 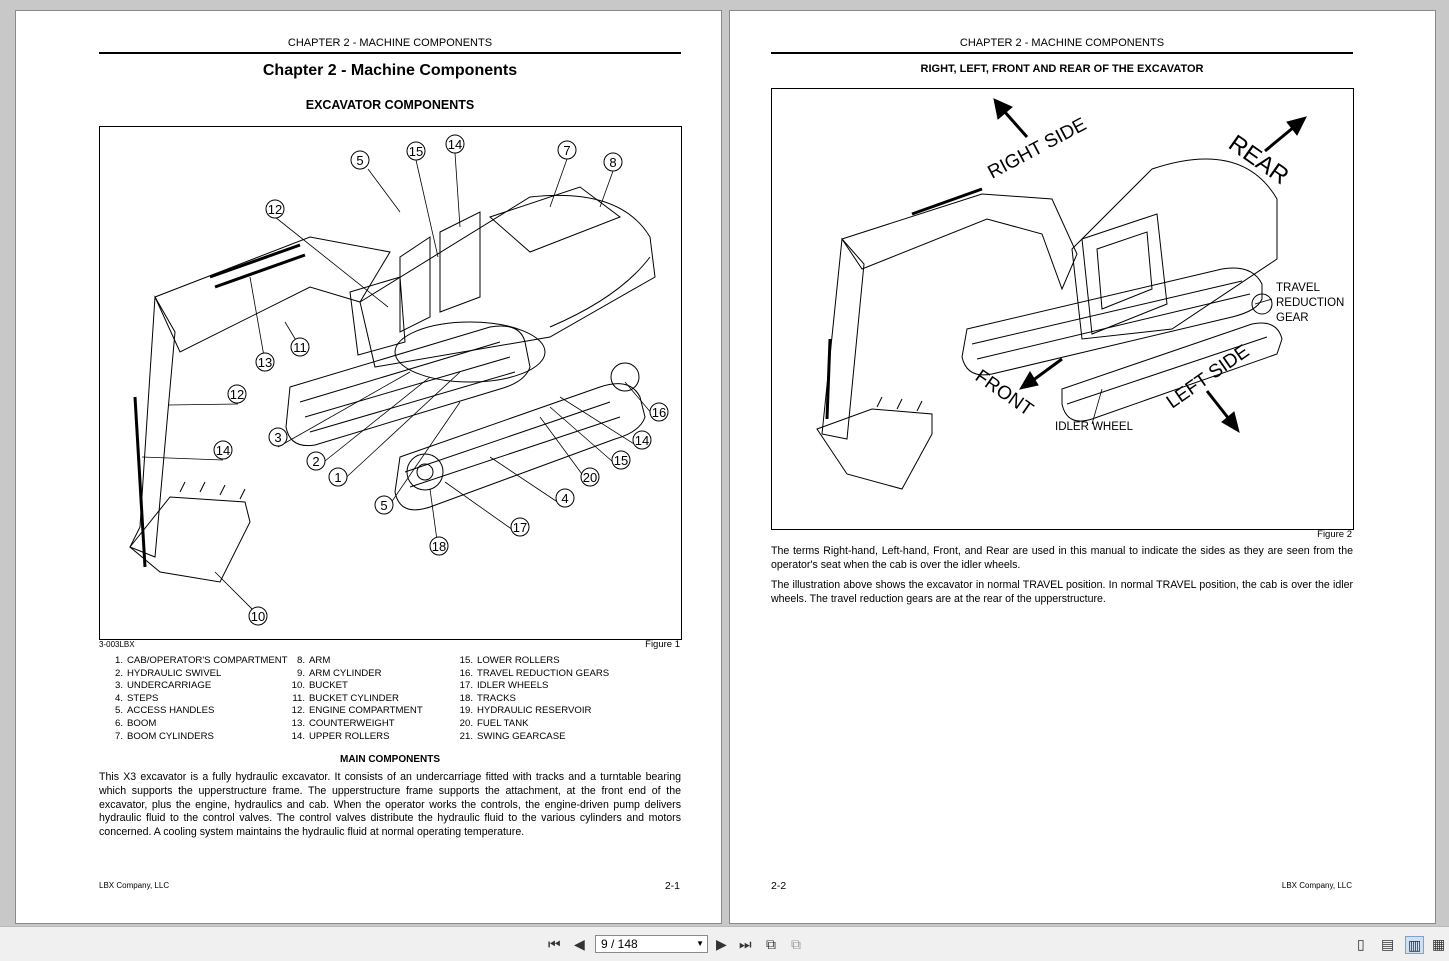 What do you see at coordinates (1208, 377) in the screenshot?
I see `left-side-label: LEFT SIDE` at bounding box center [1208, 377].